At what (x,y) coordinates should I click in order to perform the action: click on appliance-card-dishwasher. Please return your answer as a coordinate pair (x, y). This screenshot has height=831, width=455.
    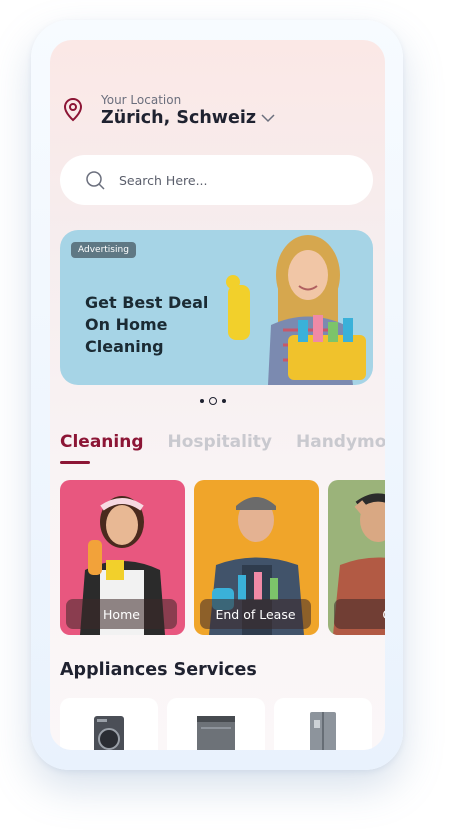
    Looking at the image, I should click on (216, 724).